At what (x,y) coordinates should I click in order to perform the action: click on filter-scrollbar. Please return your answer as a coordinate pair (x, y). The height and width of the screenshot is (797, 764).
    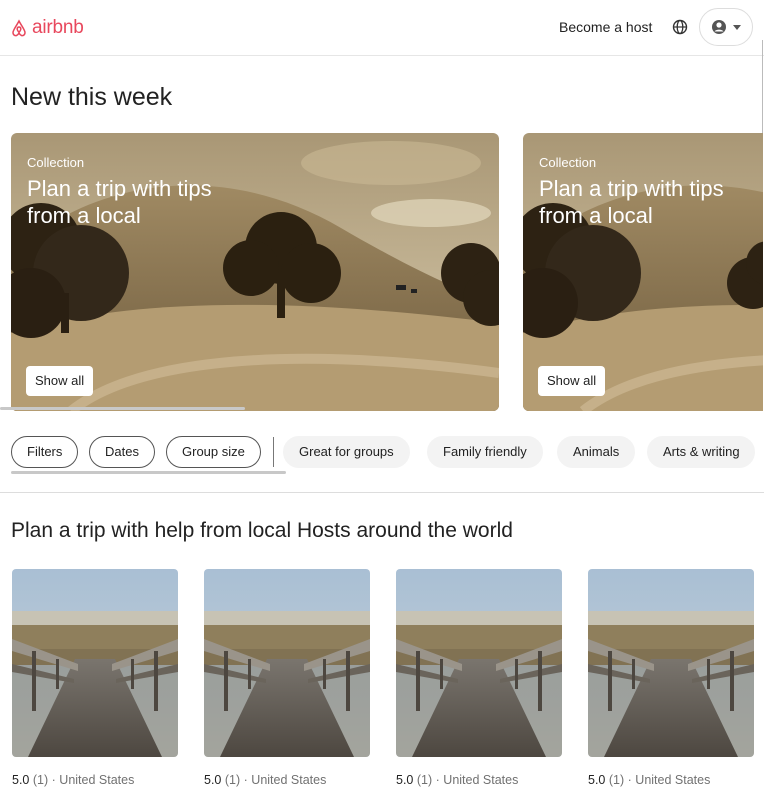
    Looking at the image, I should click on (148, 472).